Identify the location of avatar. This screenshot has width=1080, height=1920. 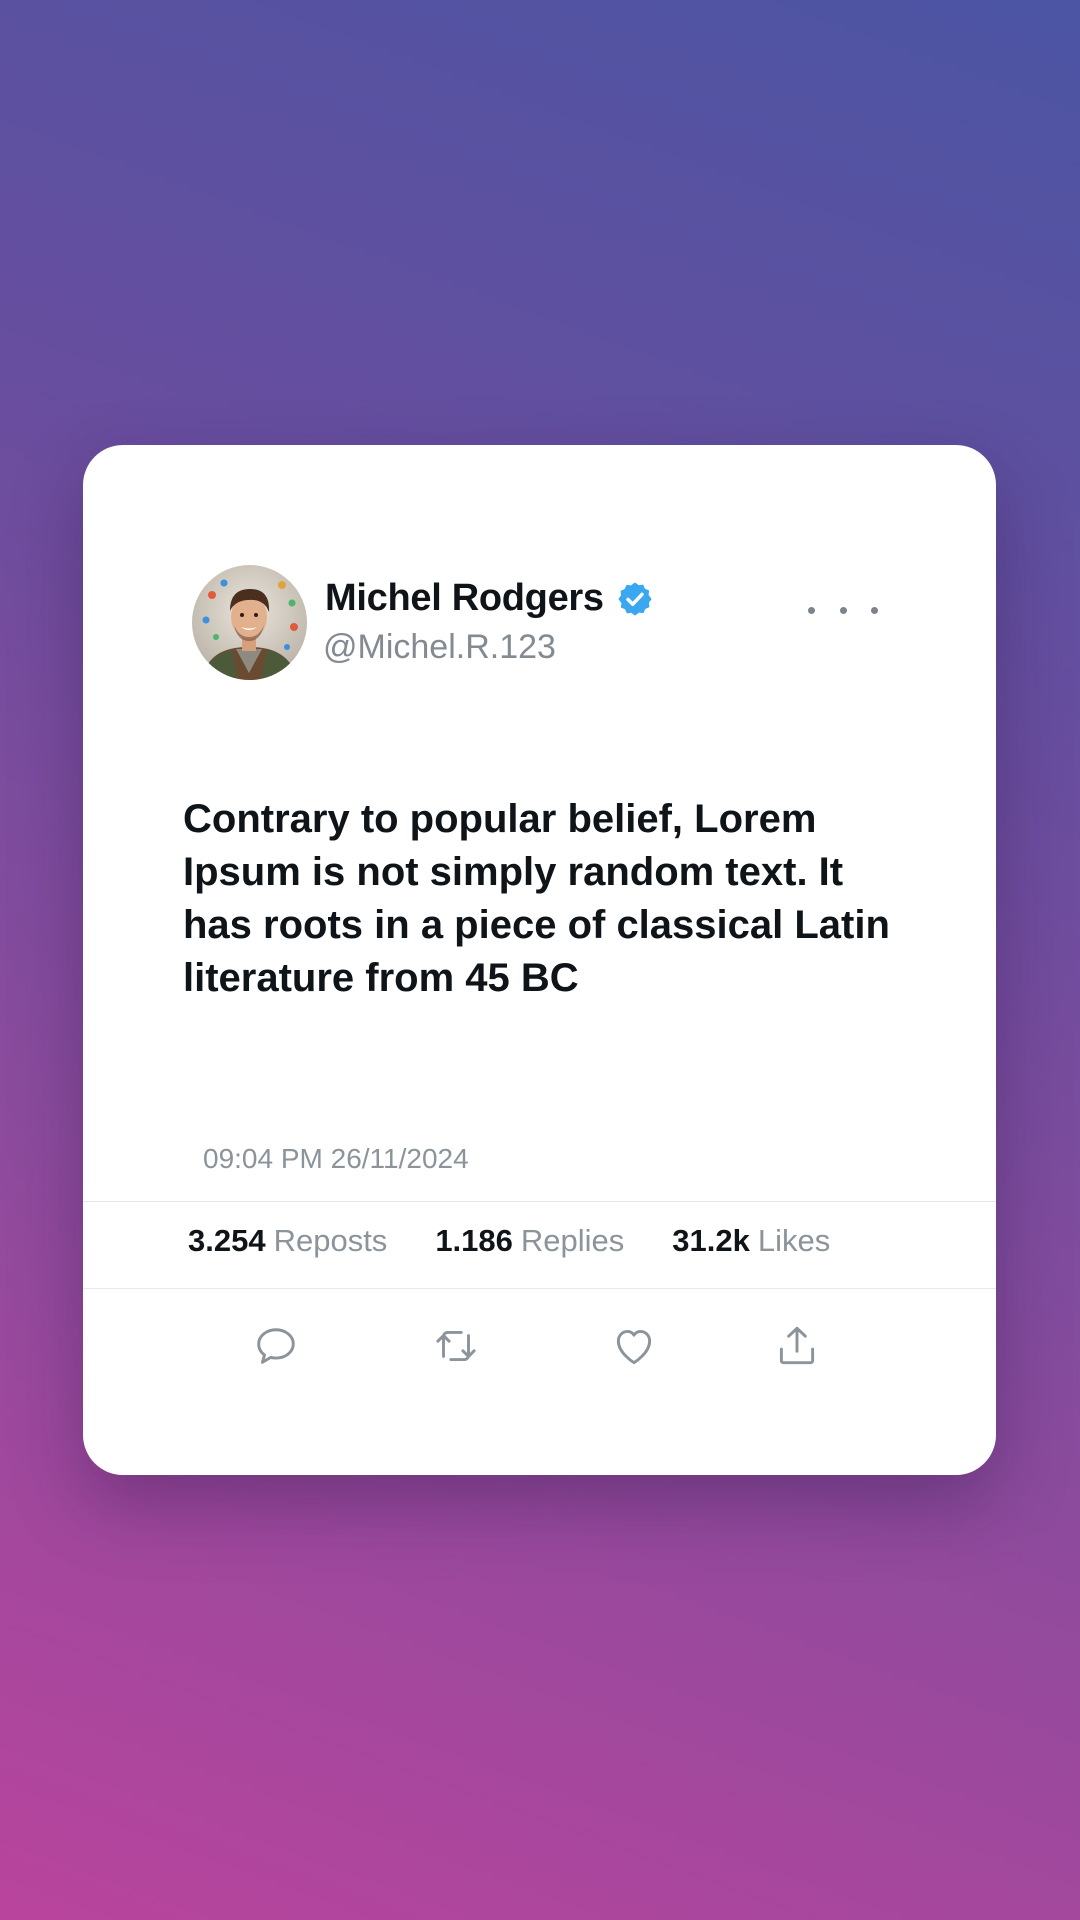
(249, 622).